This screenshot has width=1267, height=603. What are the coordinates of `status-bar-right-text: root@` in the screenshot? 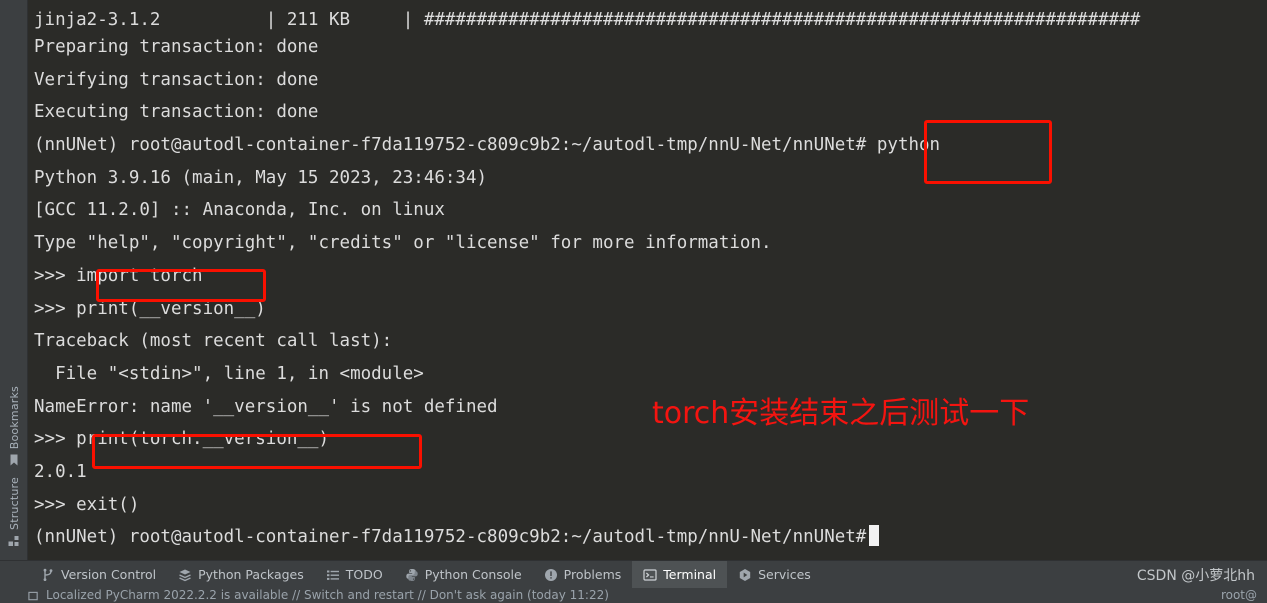 It's located at (1238, 595).